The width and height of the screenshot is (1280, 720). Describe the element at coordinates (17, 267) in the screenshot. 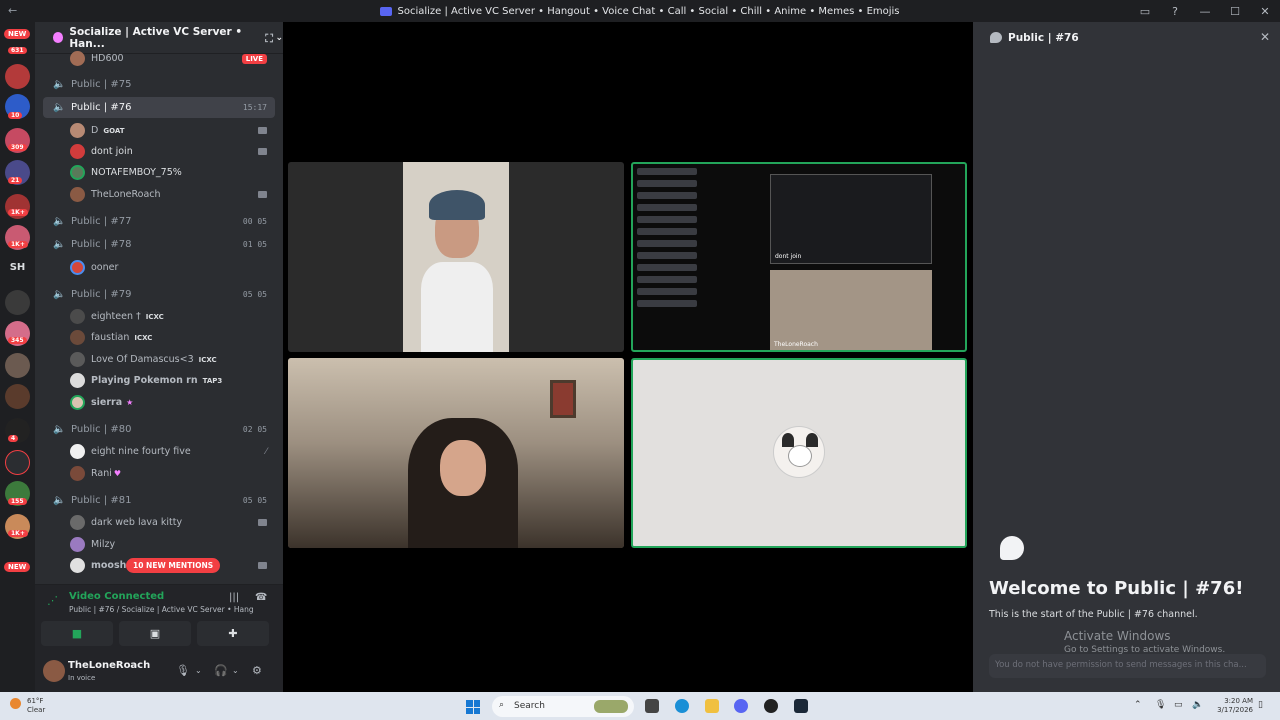

I see `server-initials: SH` at that location.